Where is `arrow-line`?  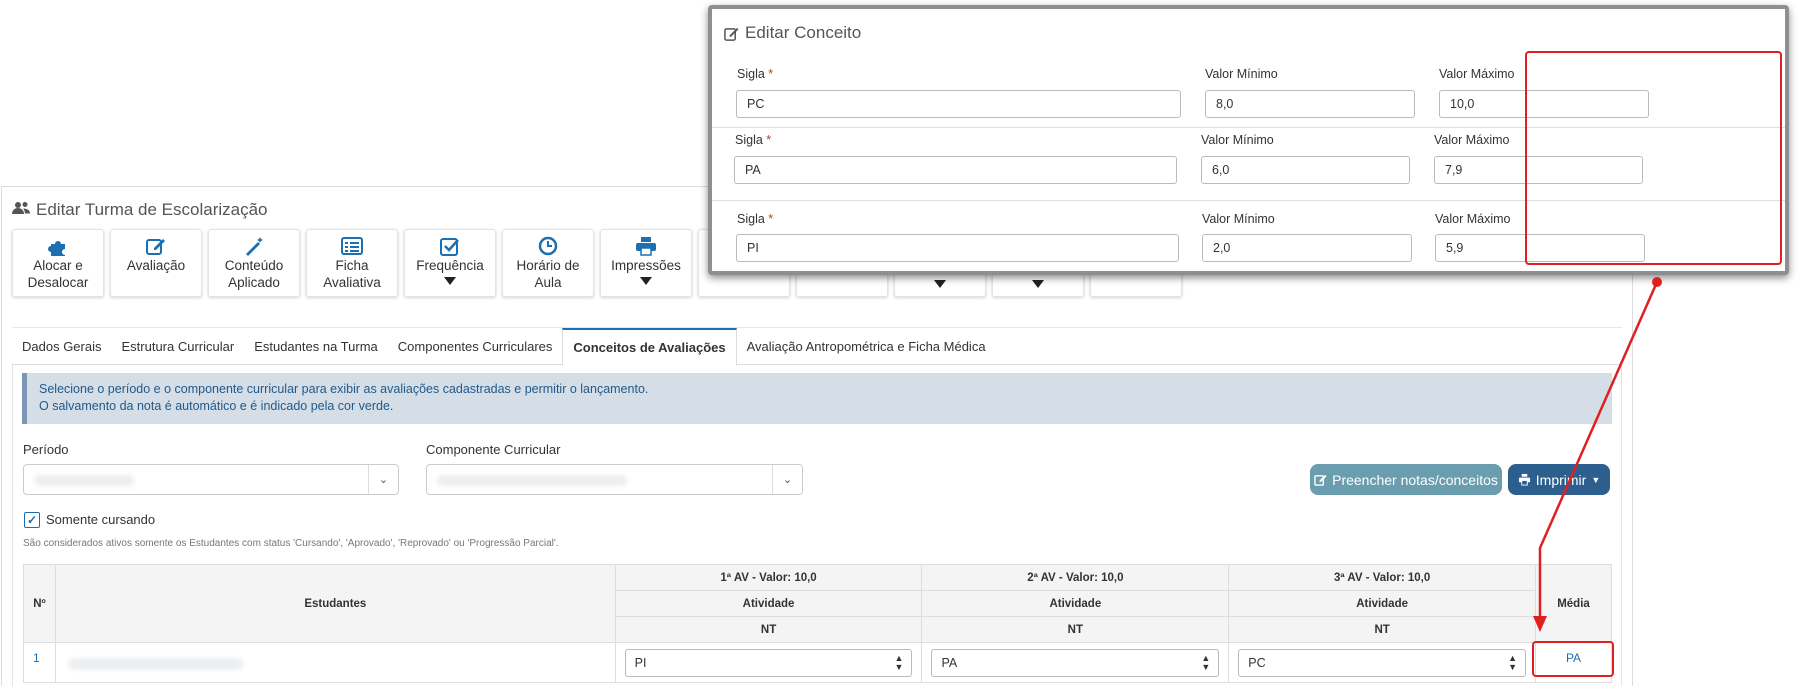
arrow-line is located at coordinates (1598, 449).